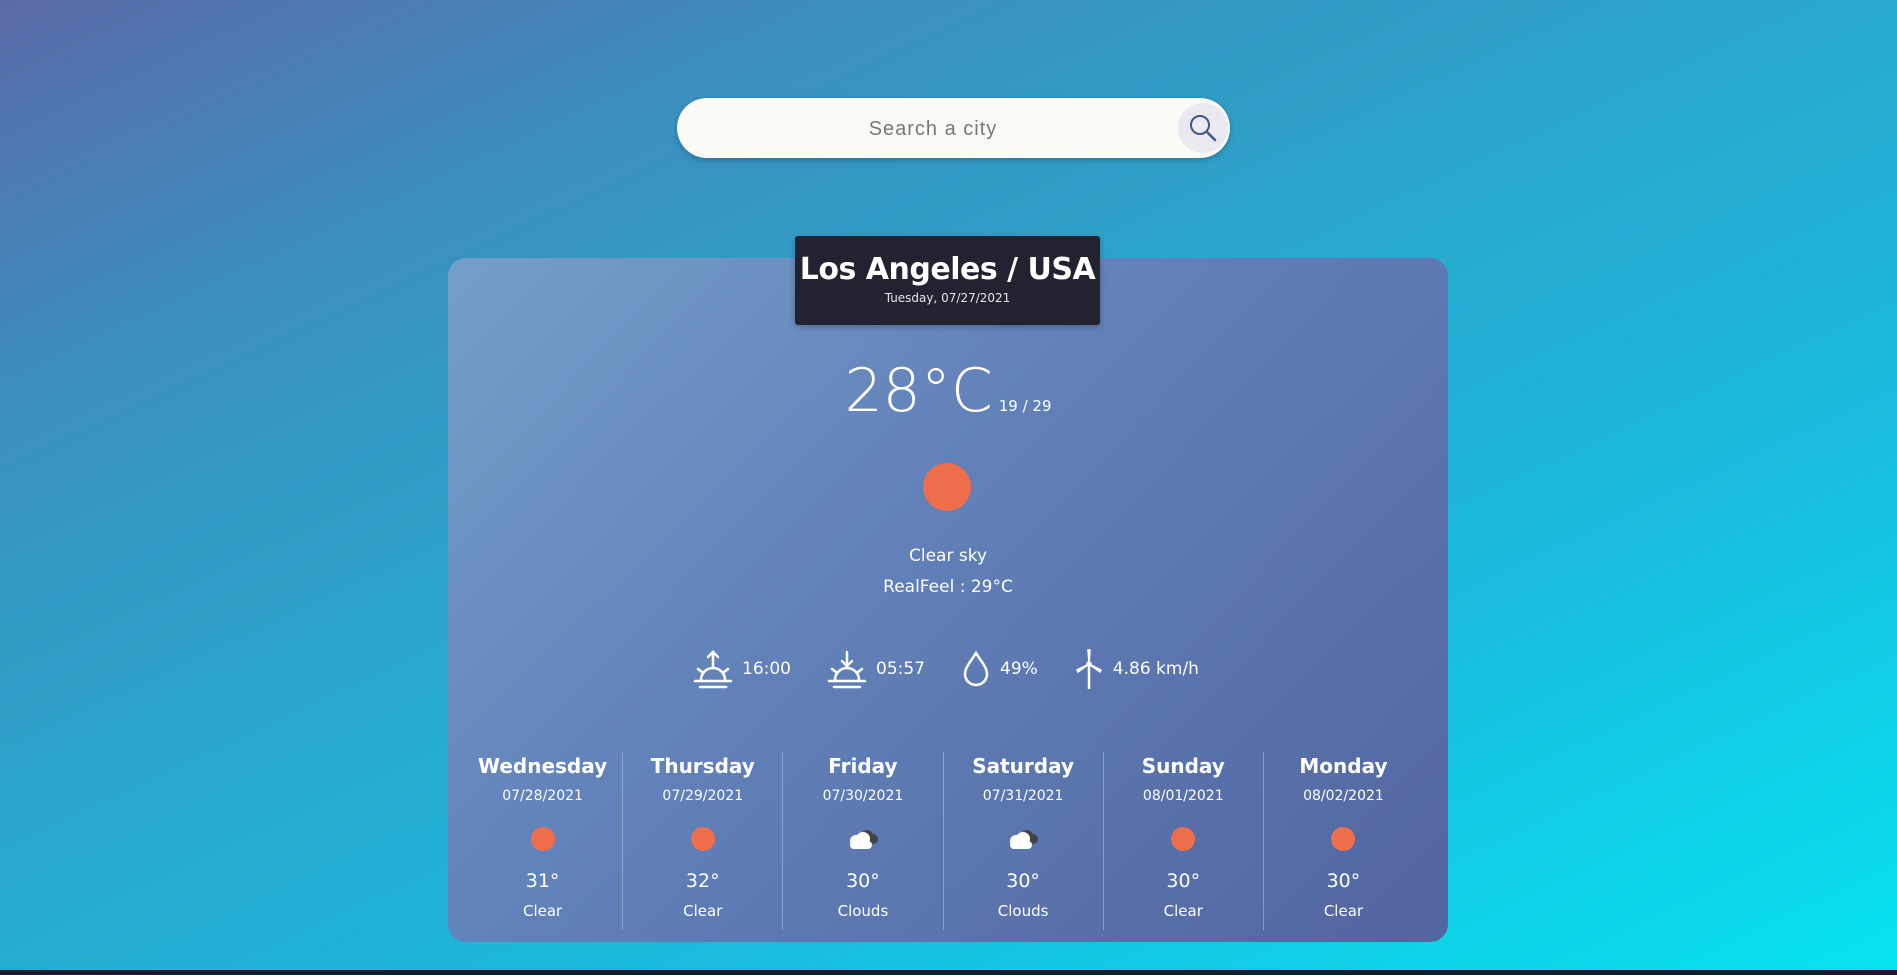 Image resolution: width=1897 pixels, height=975 pixels. I want to click on sunrise-icon, so click(713, 669).